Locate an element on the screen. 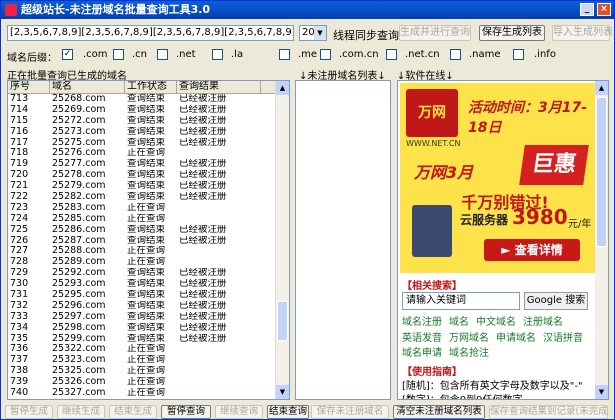  resume-generate-button: 继续生成 is located at coordinates (81, 412).